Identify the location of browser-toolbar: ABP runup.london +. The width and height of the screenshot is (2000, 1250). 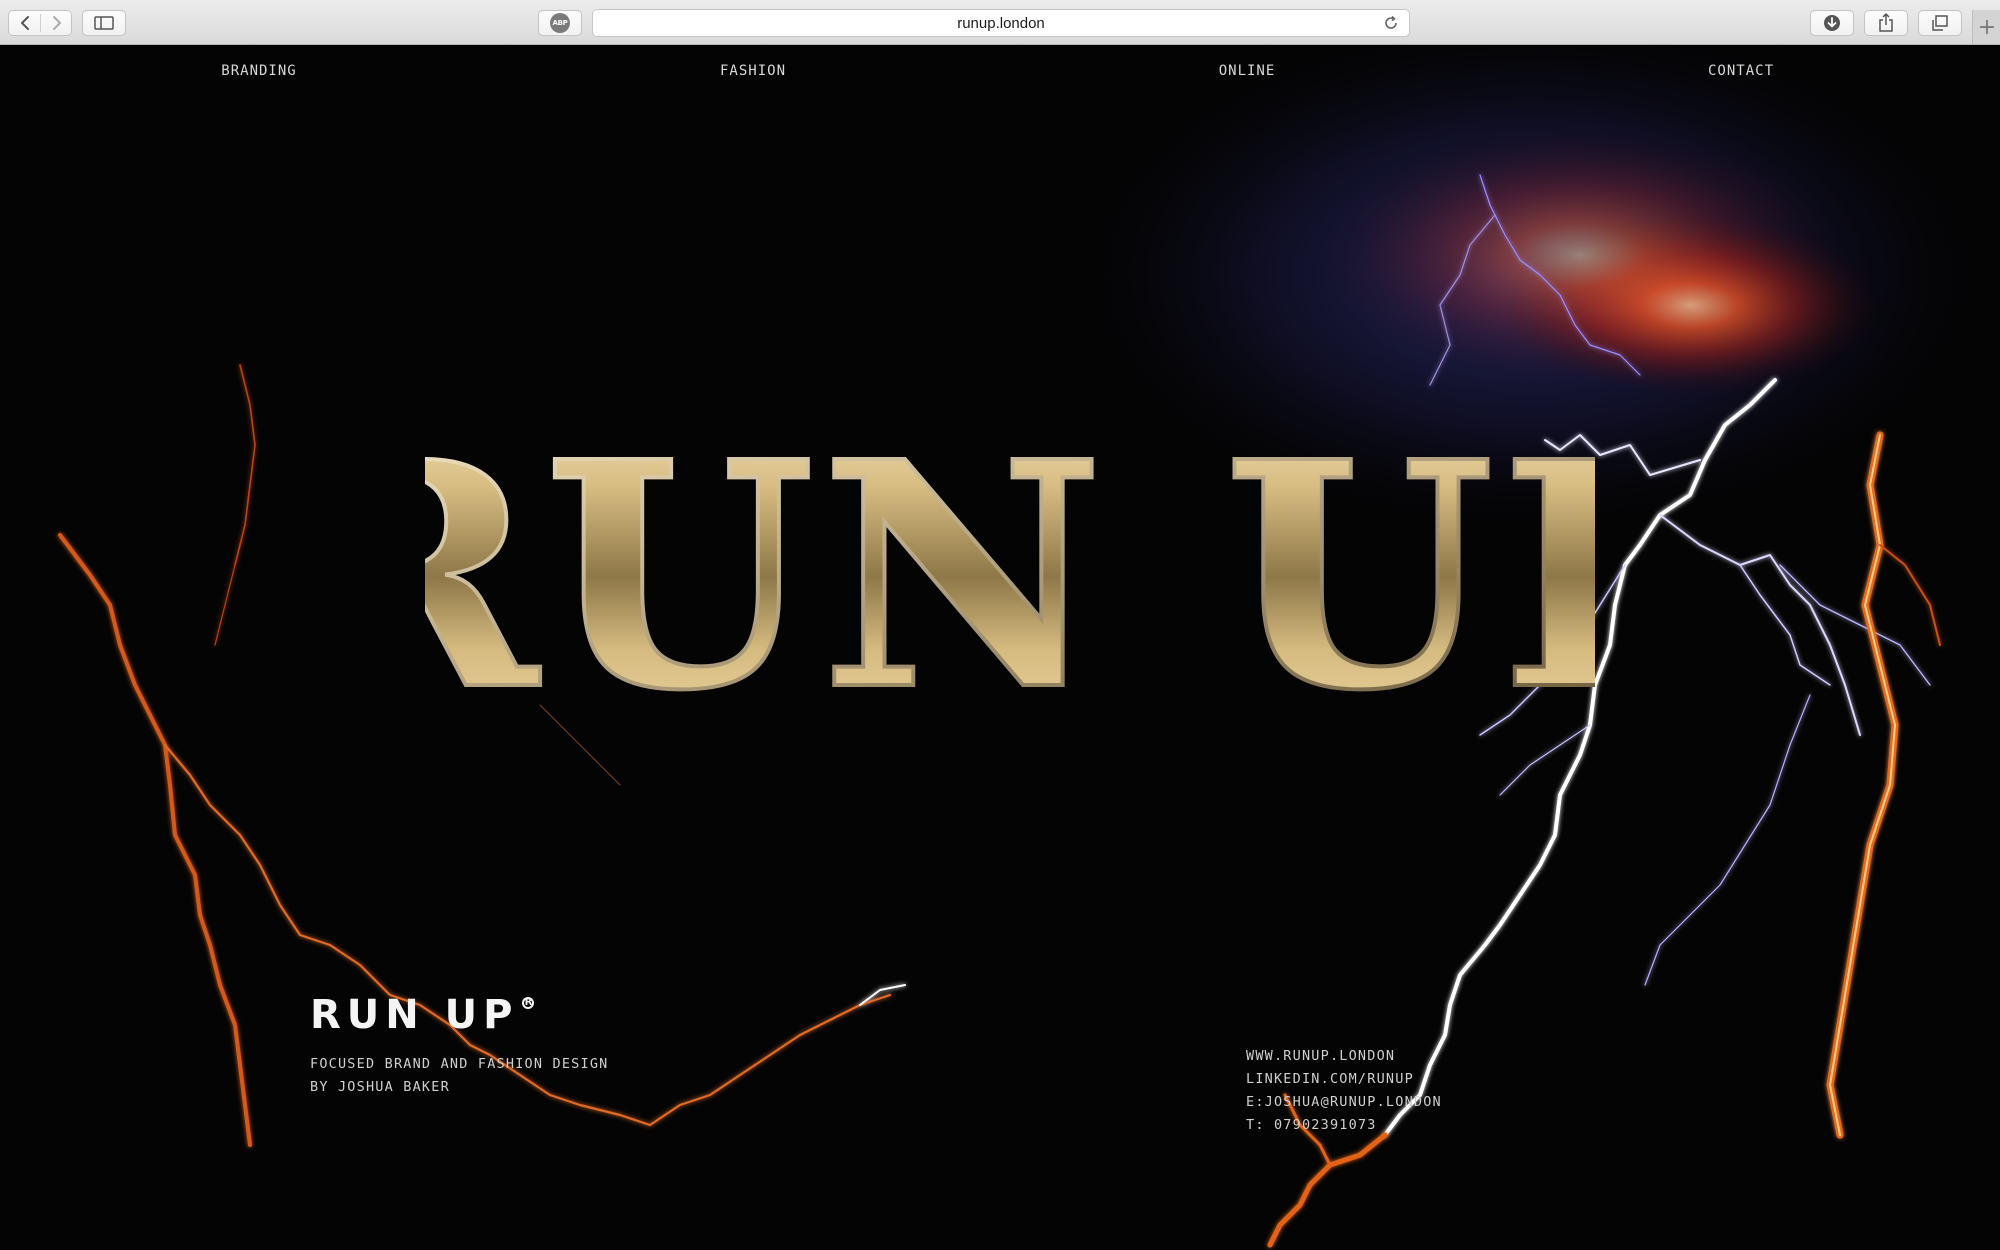
(1000, 22).